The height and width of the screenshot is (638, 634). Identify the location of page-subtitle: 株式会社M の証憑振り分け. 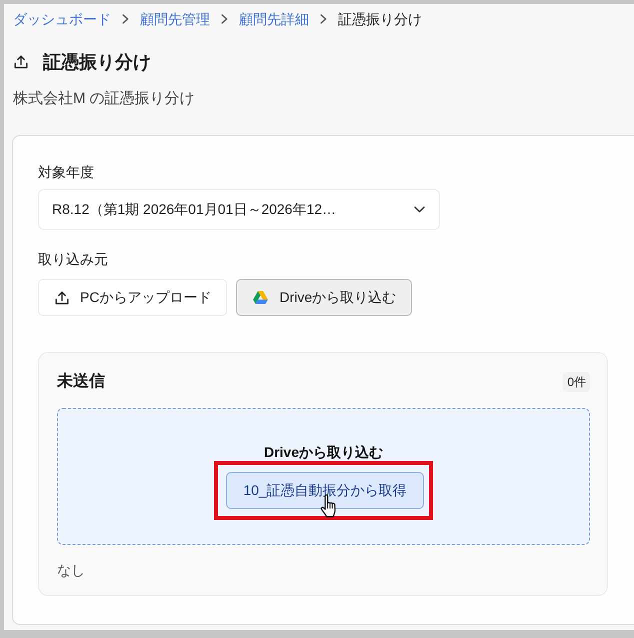
(104, 99).